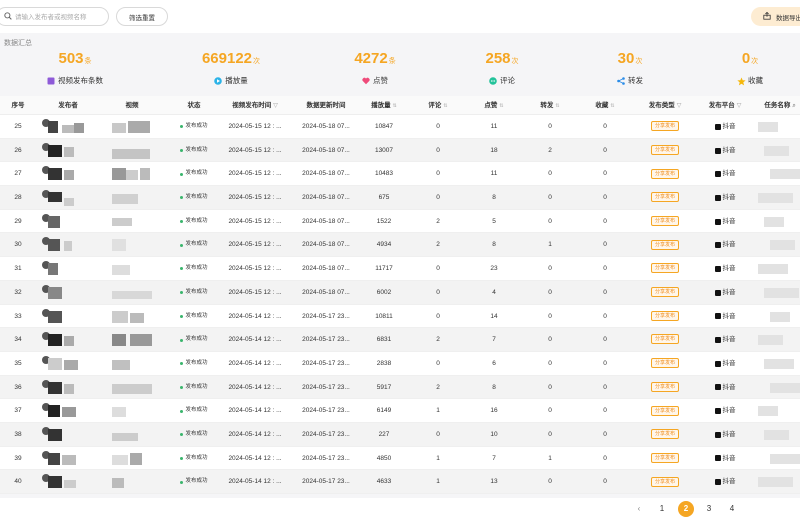  What do you see at coordinates (71, 58) in the screenshot?
I see `stat-value: 503` at bounding box center [71, 58].